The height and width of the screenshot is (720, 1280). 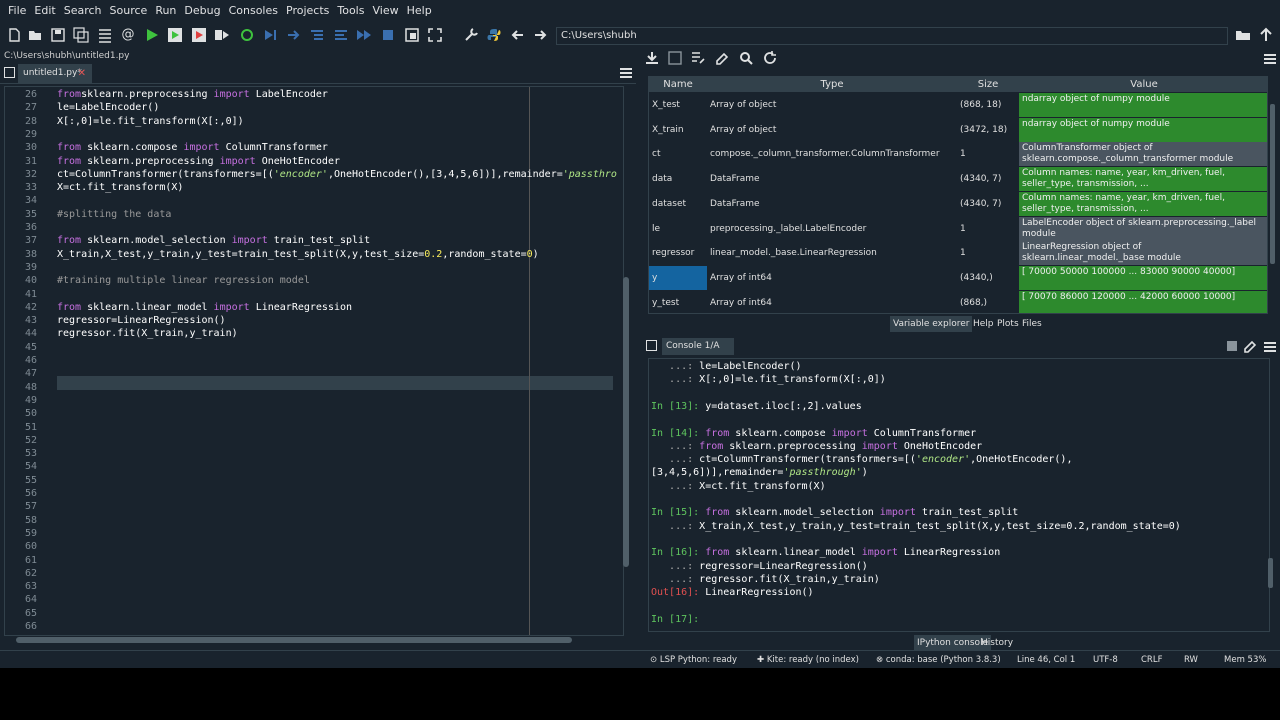 I want to click on pane-splitter, so click(x=639, y=356).